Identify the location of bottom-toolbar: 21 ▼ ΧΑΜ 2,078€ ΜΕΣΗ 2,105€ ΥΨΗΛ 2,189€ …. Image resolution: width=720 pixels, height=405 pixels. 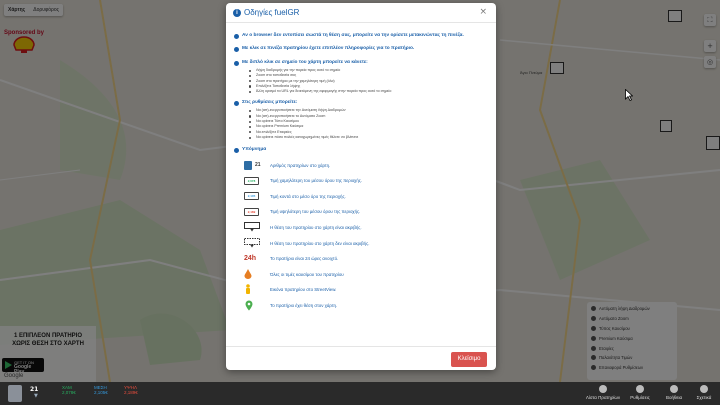
(360, 393).